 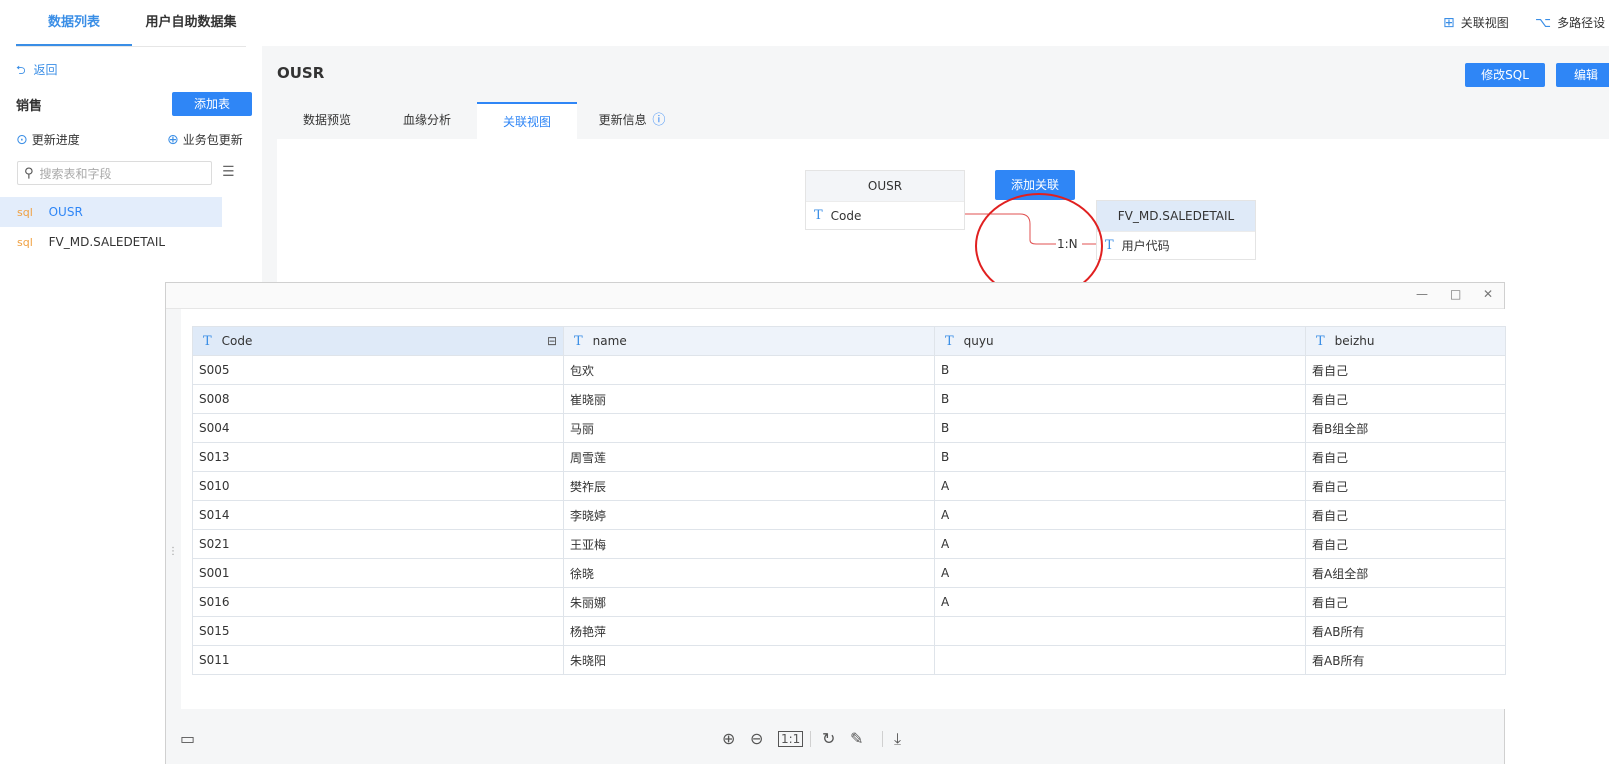 What do you see at coordinates (1488, 294) in the screenshot?
I see `close-icon: ✕` at bounding box center [1488, 294].